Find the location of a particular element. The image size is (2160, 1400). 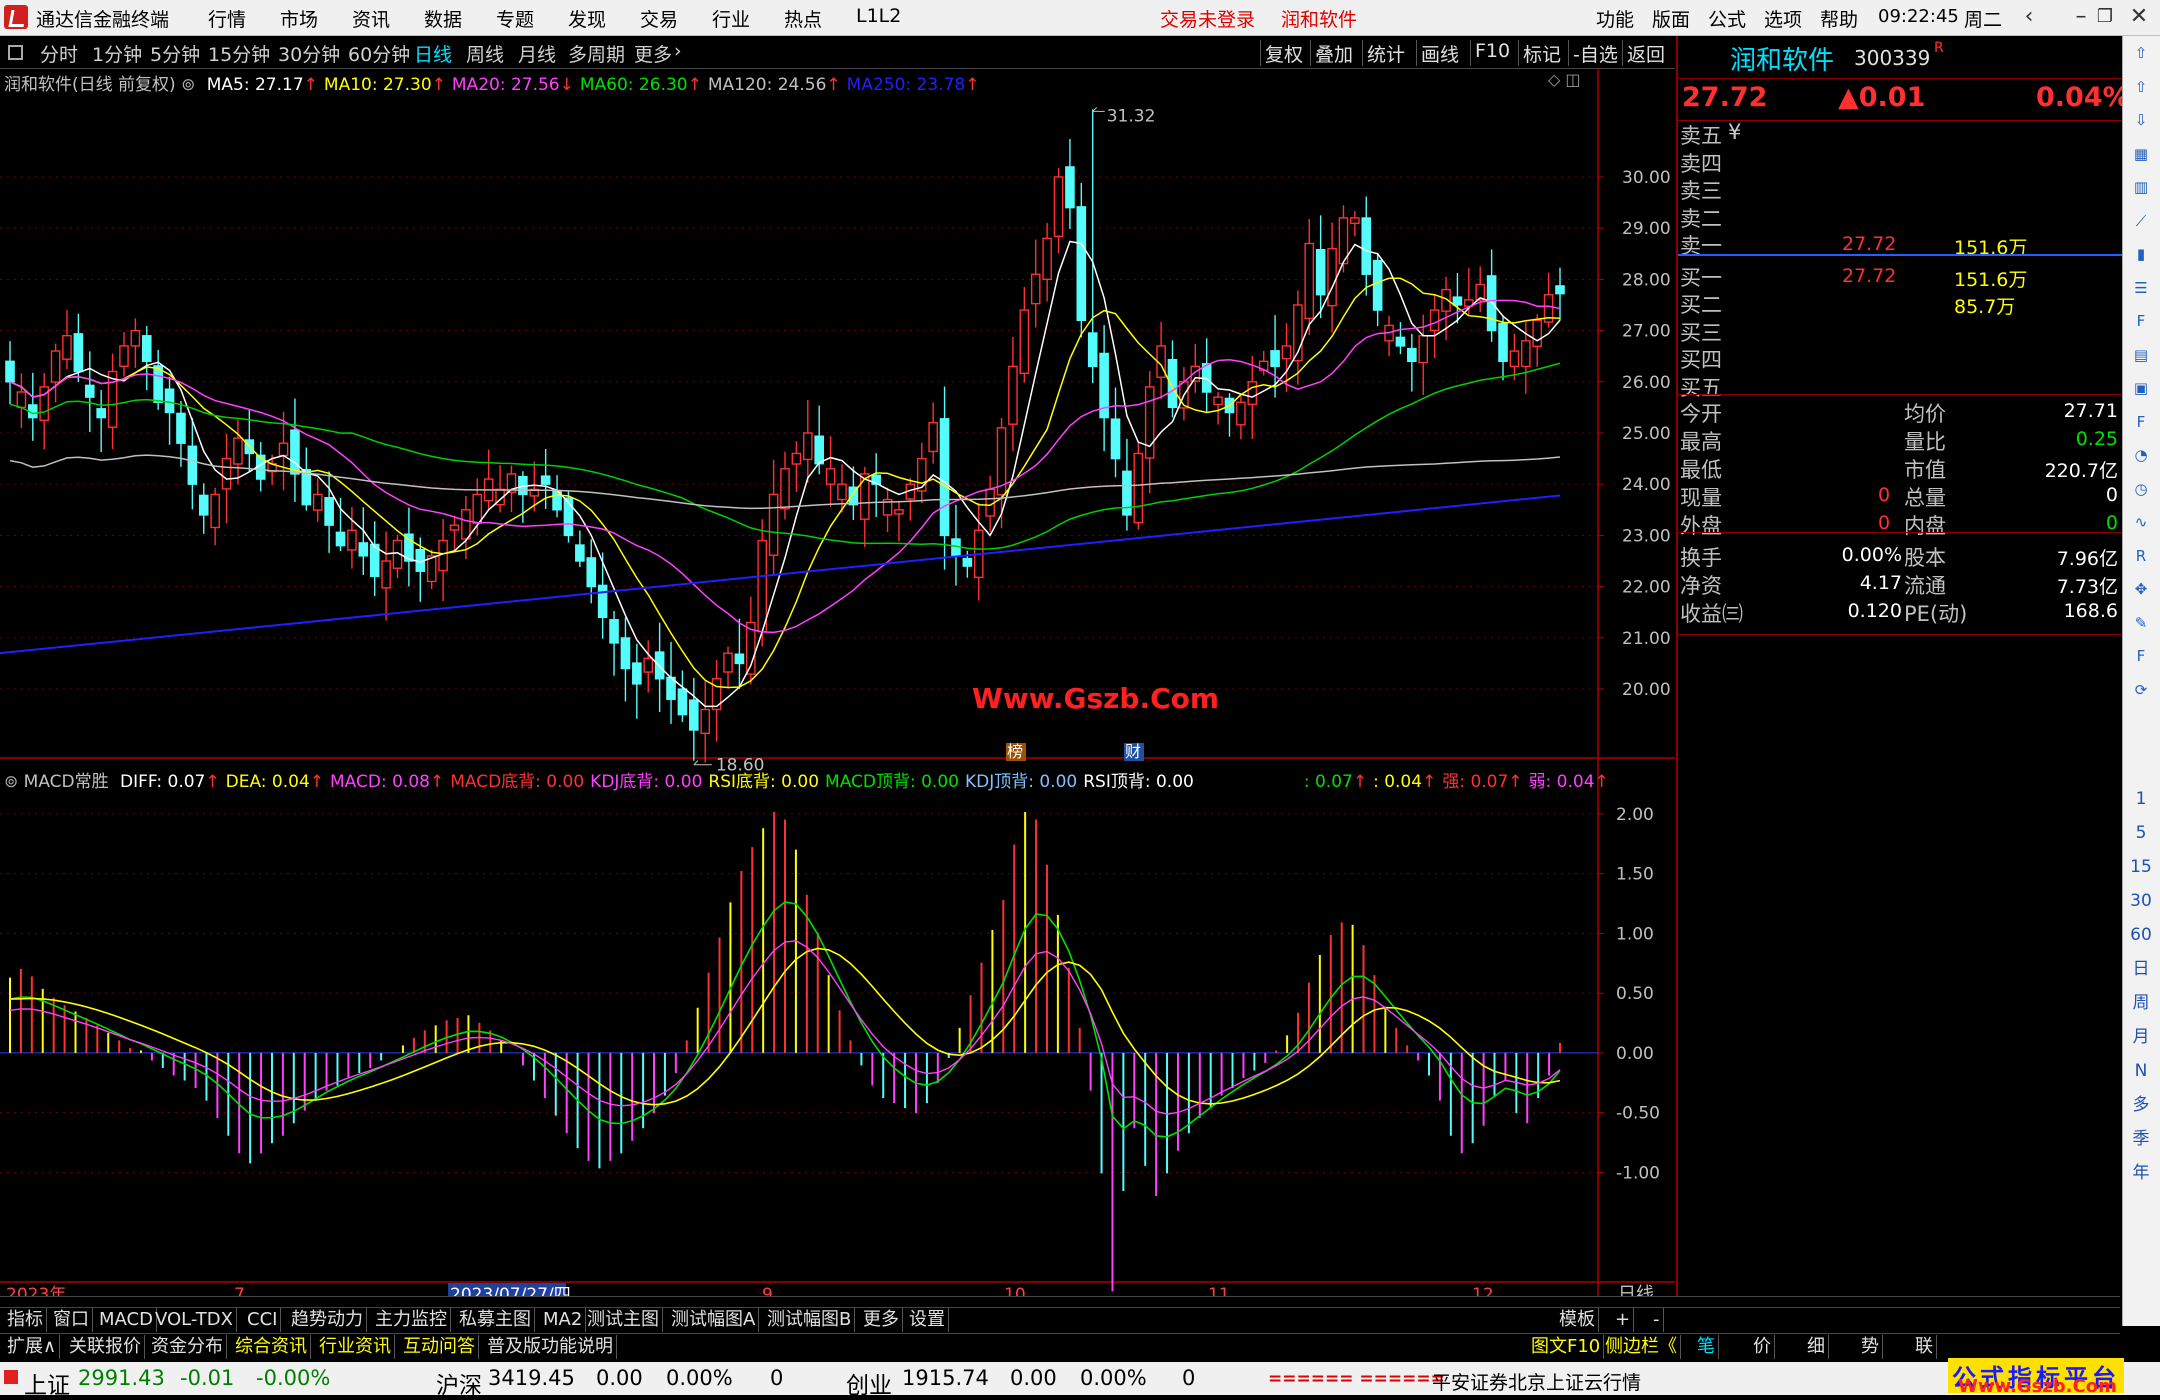

period-shortcut: 多 is located at coordinates (2141, 1105).